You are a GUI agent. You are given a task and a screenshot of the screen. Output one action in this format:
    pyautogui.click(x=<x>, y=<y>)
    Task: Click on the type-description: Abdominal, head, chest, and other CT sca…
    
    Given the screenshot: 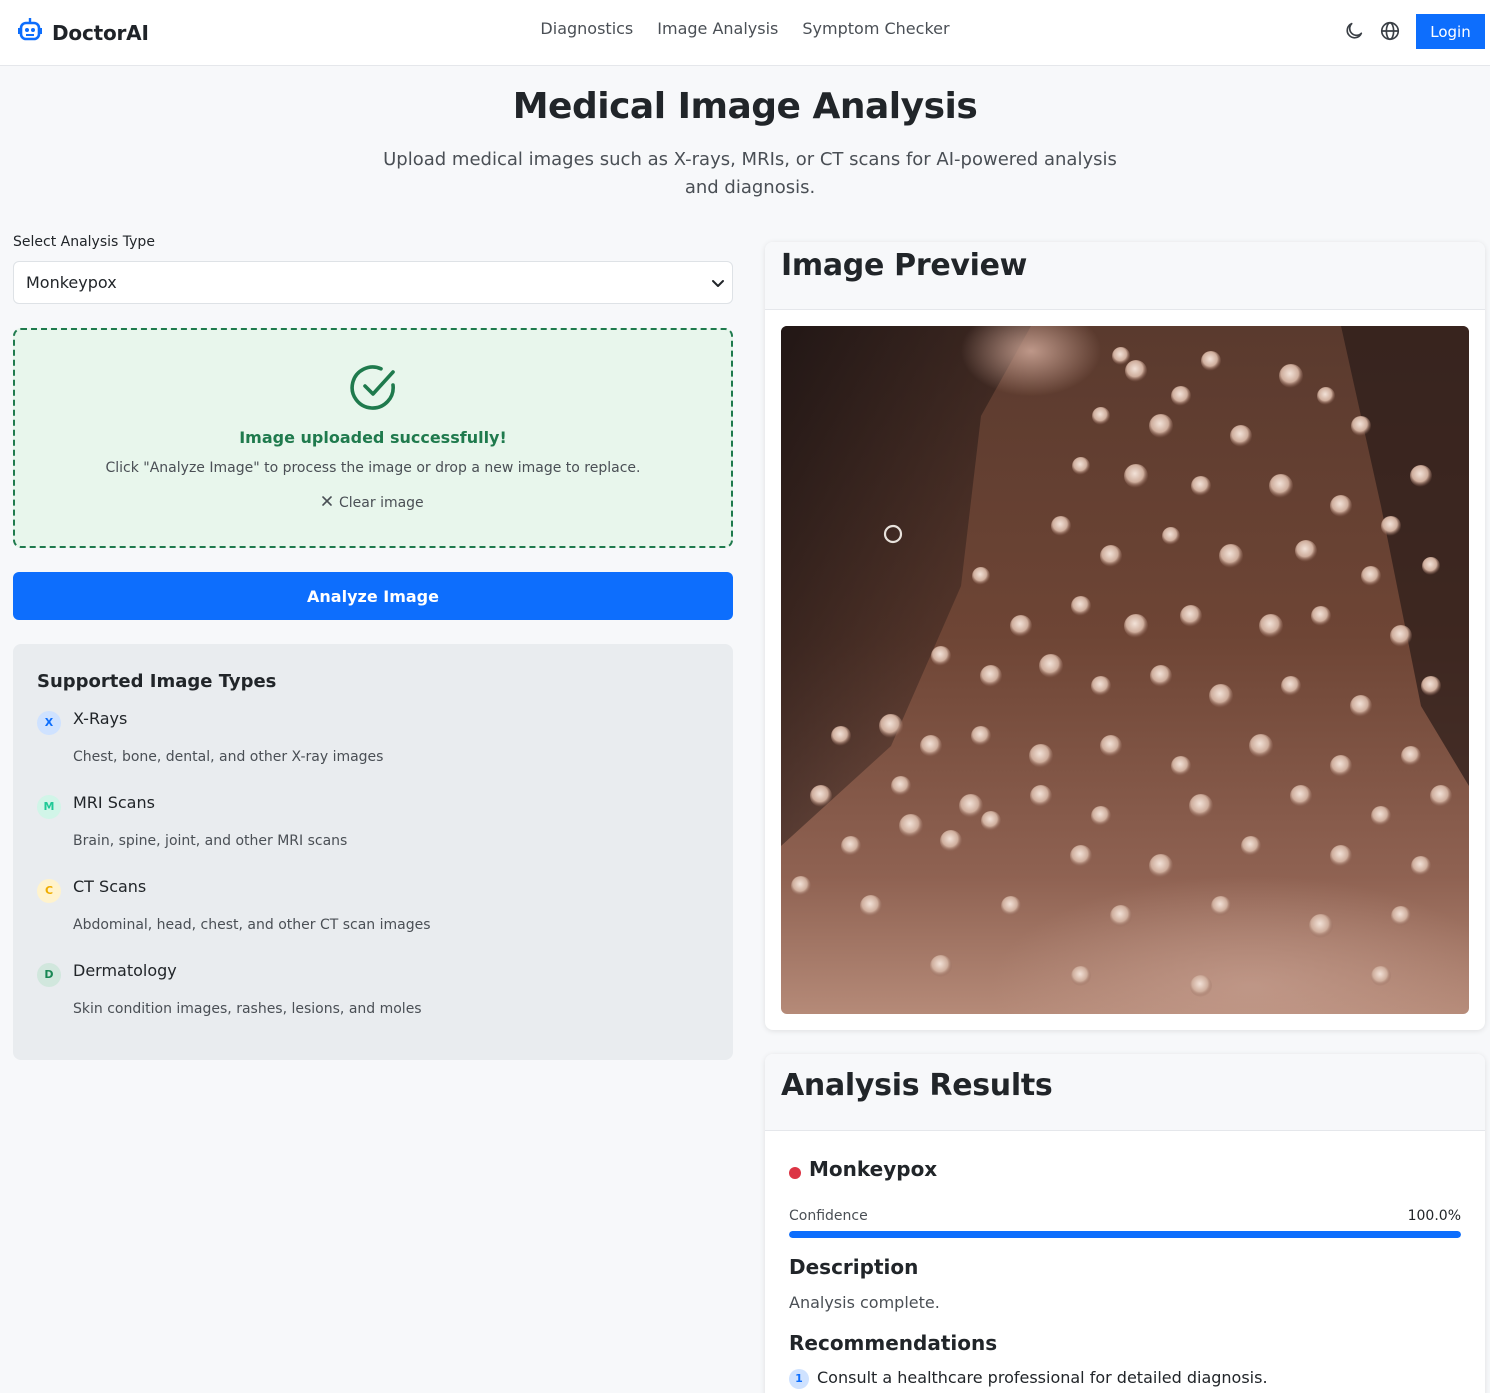 What is the action you would take?
    pyautogui.click(x=252, y=925)
    